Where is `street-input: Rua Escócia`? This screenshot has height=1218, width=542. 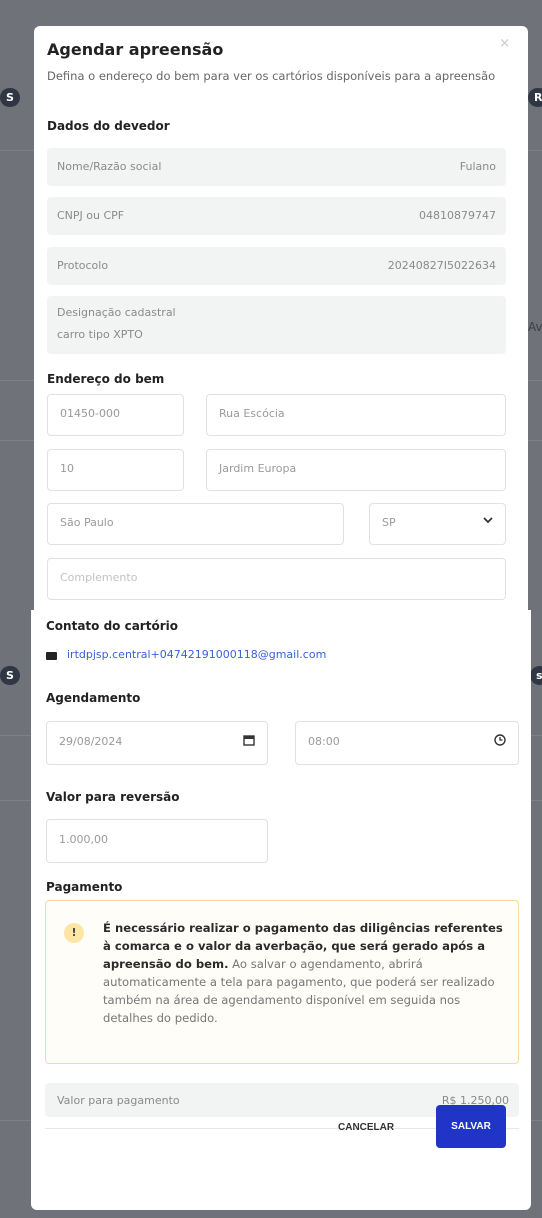
street-input: Rua Escócia is located at coordinates (356, 415).